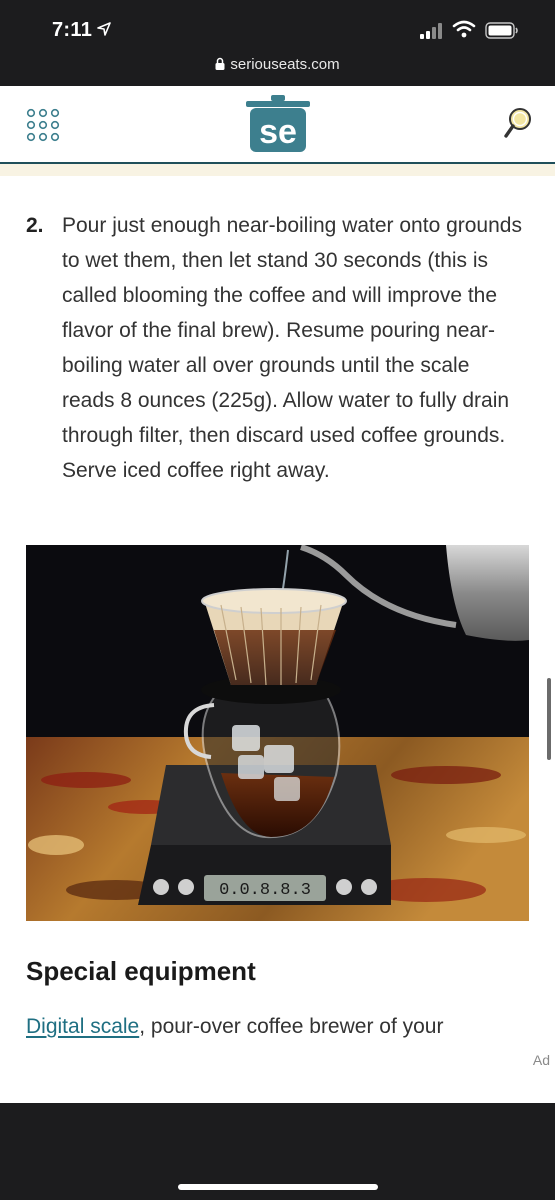 This screenshot has height=1200, width=555. I want to click on site-header: se, so click(277, 125).